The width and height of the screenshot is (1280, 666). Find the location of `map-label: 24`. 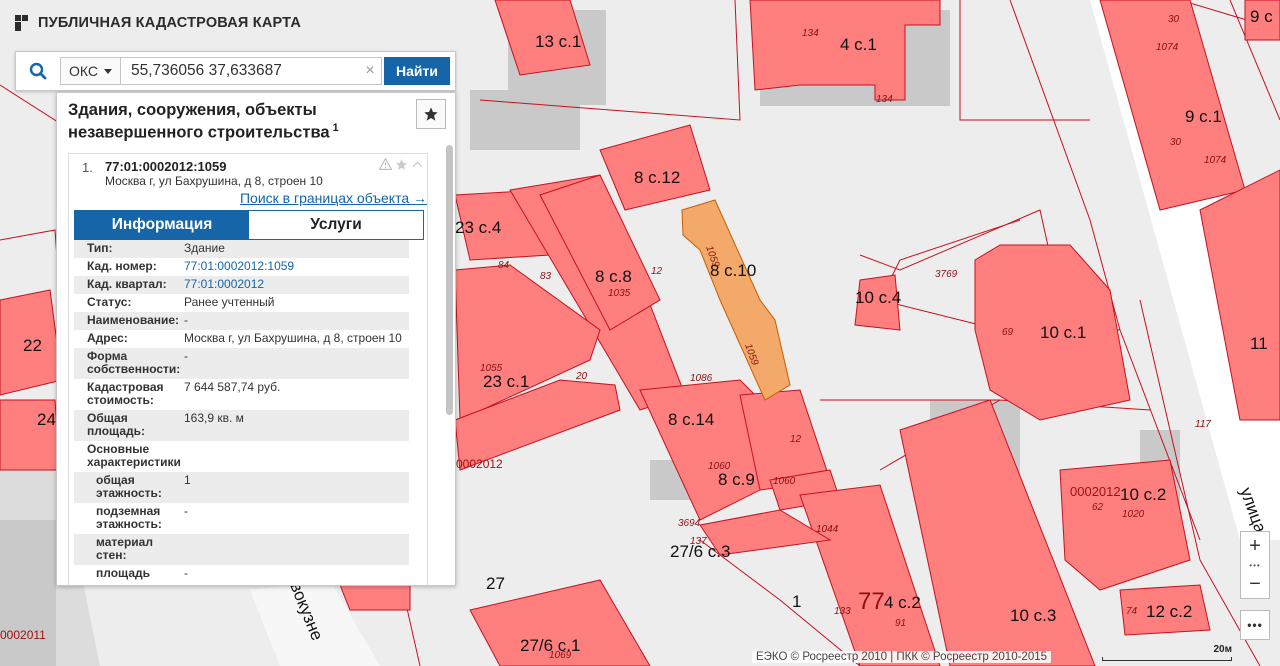

map-label: 24 is located at coordinates (46, 419).